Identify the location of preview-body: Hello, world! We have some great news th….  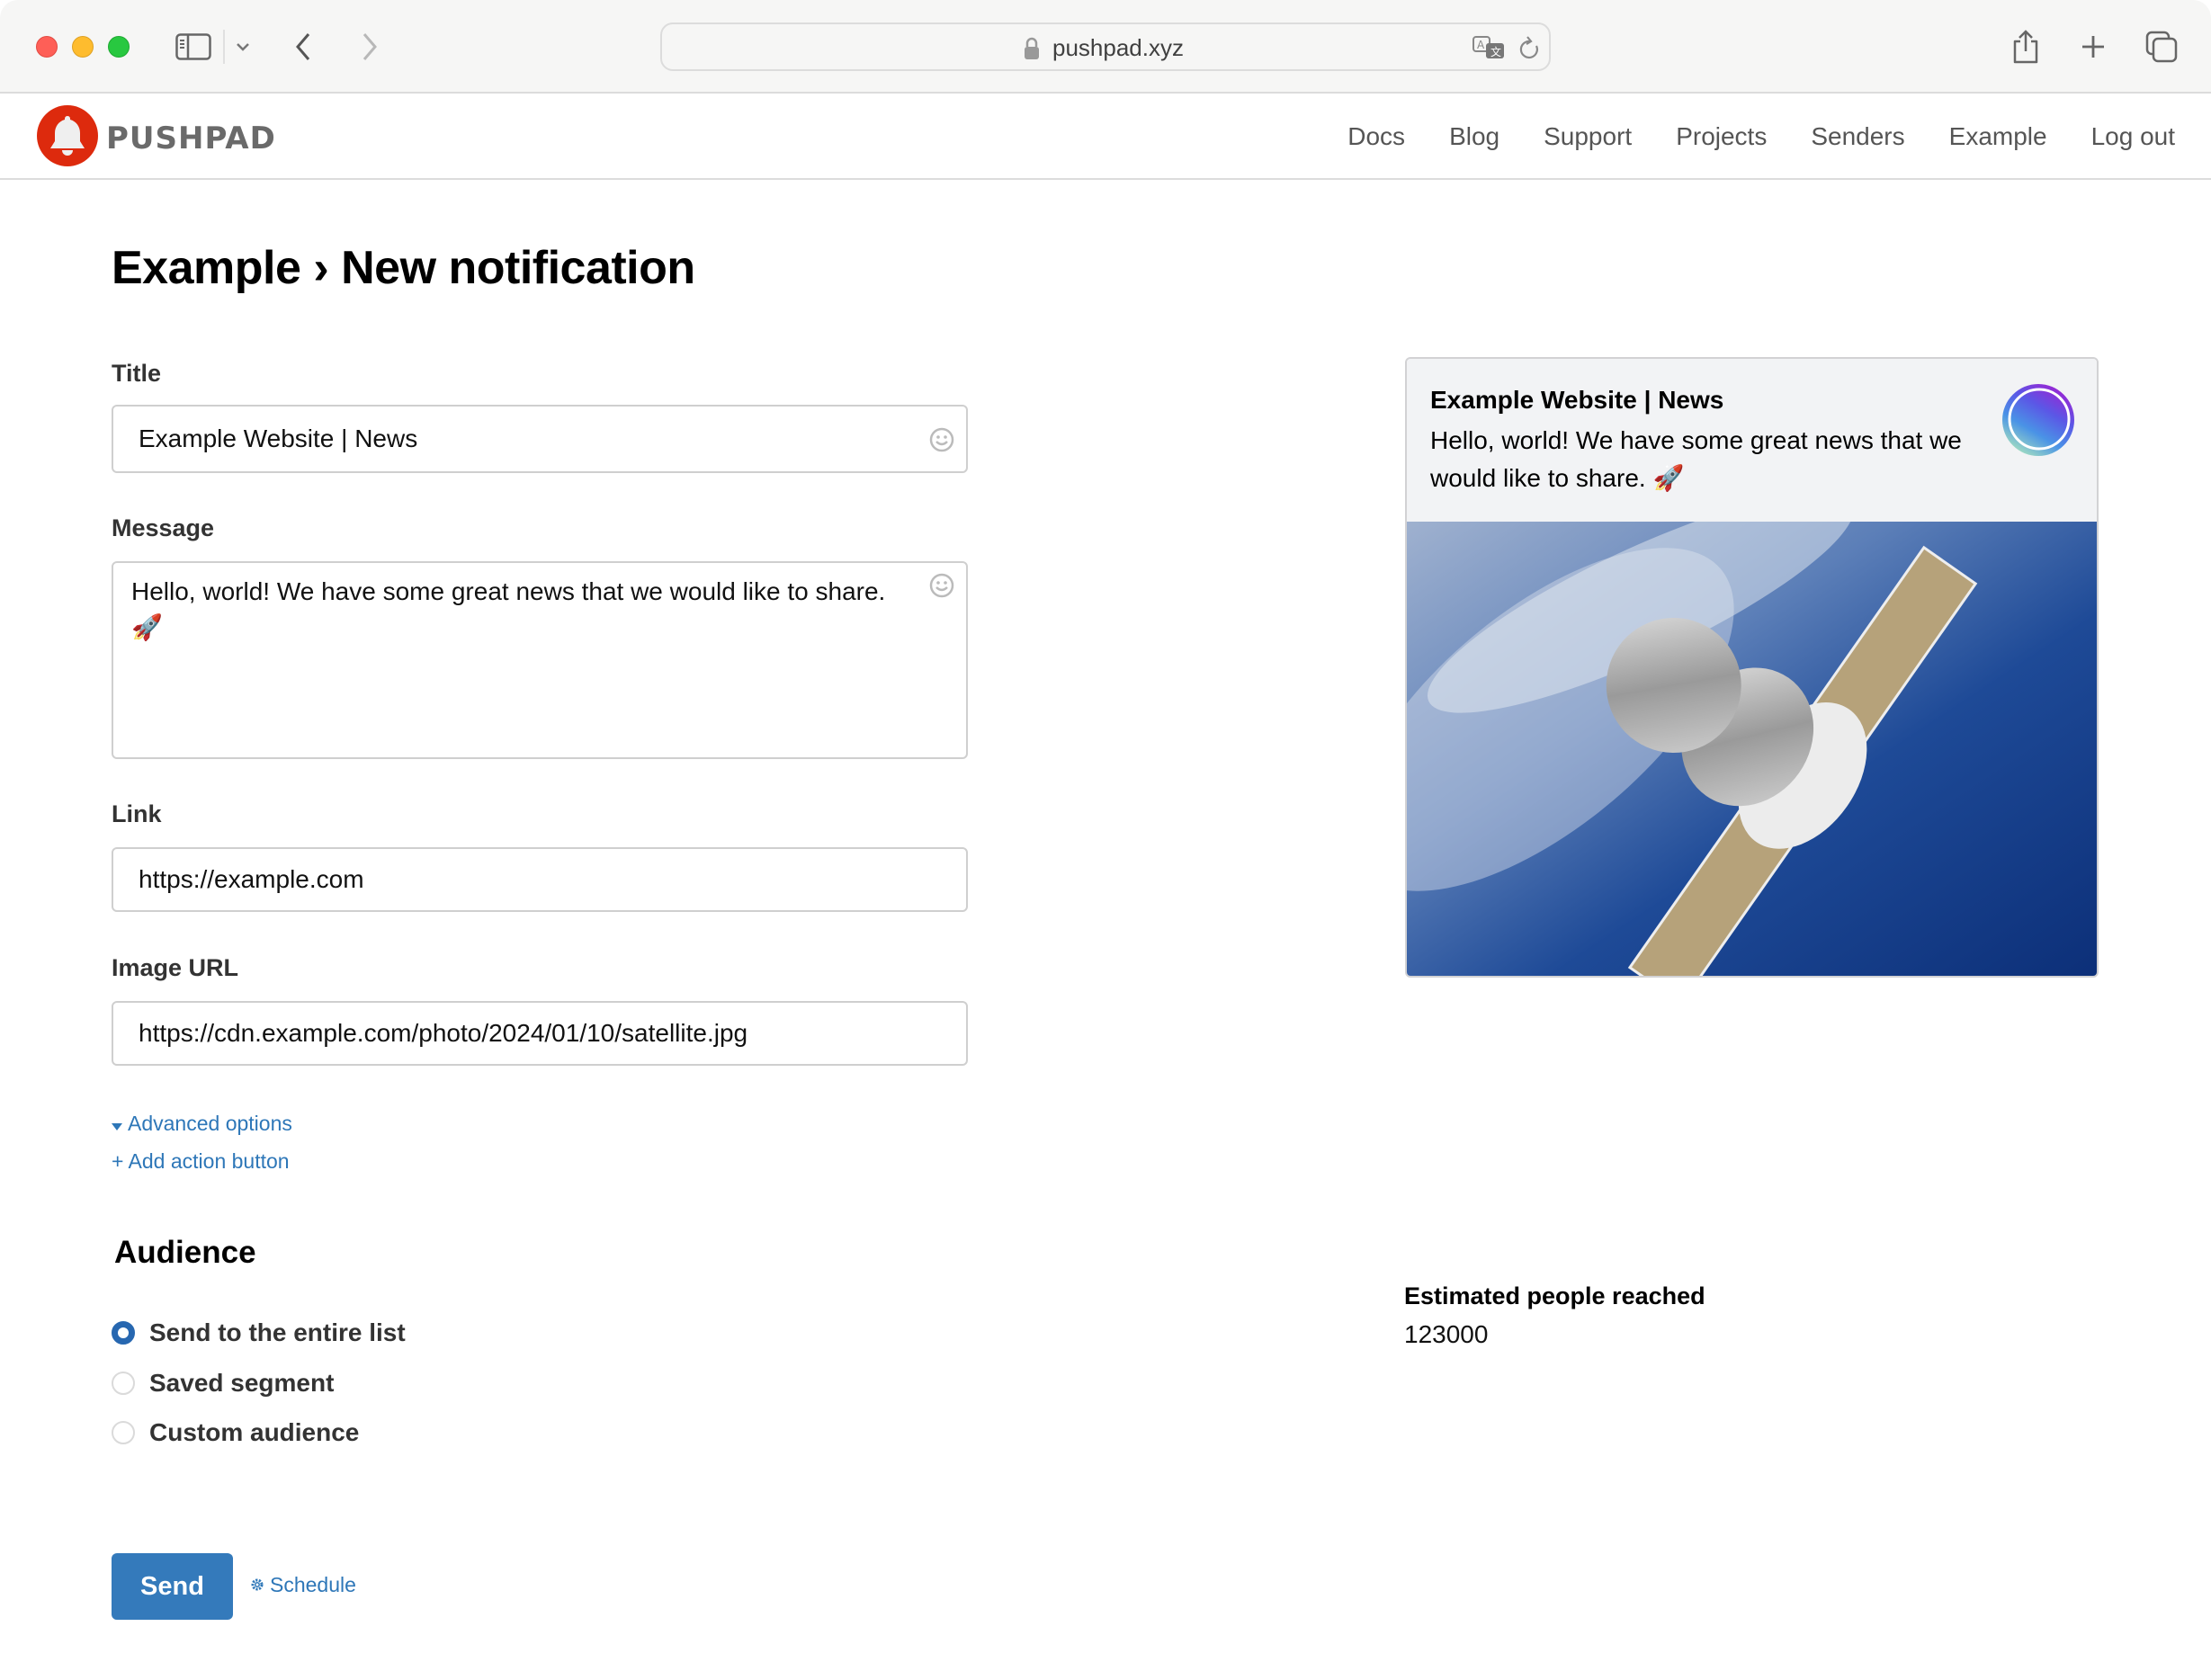
(1696, 459).